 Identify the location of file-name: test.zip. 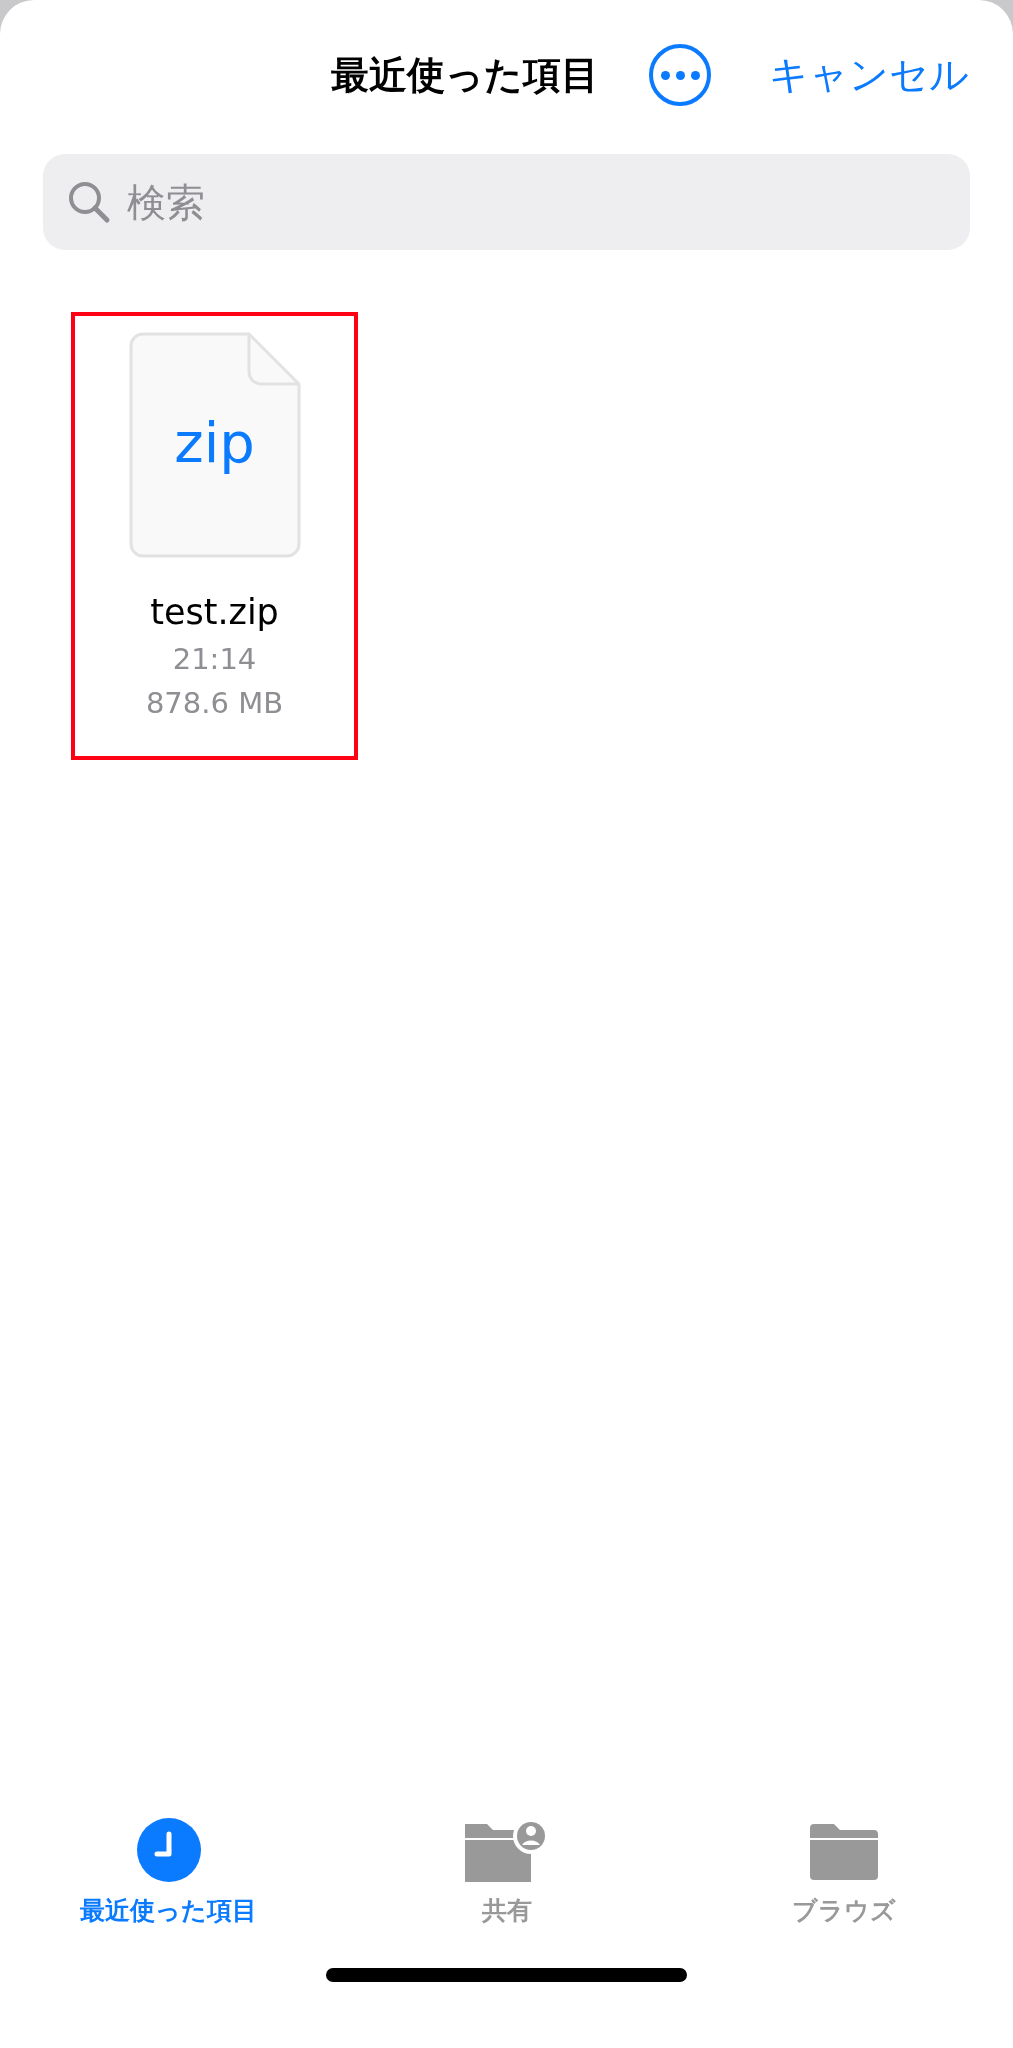
(214, 612).